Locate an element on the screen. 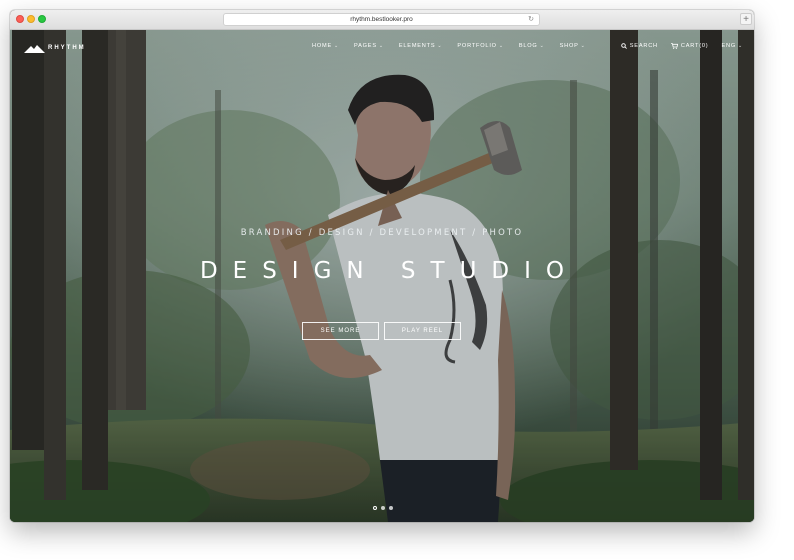  nav-item-blog: BLOG ⌄ is located at coordinates (532, 46).